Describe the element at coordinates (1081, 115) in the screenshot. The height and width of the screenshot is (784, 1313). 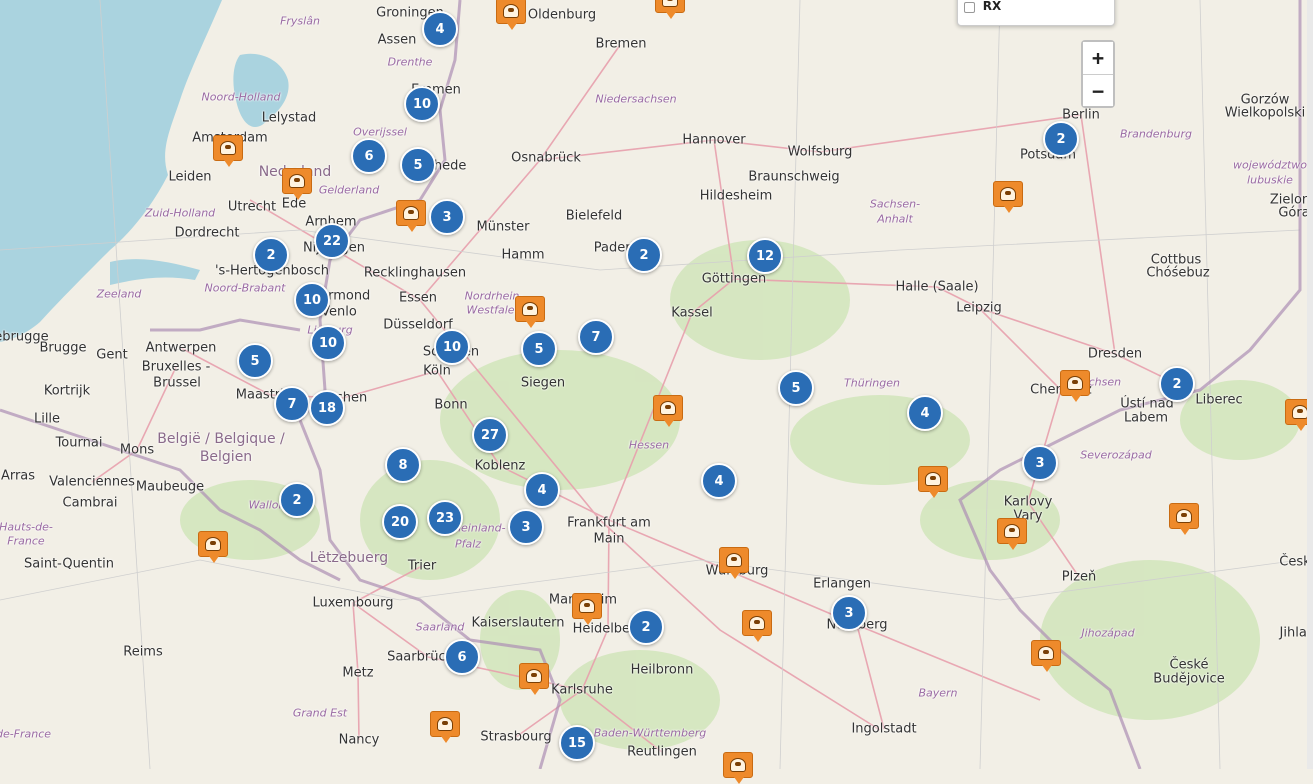
I see `city-label: Berlin` at that location.